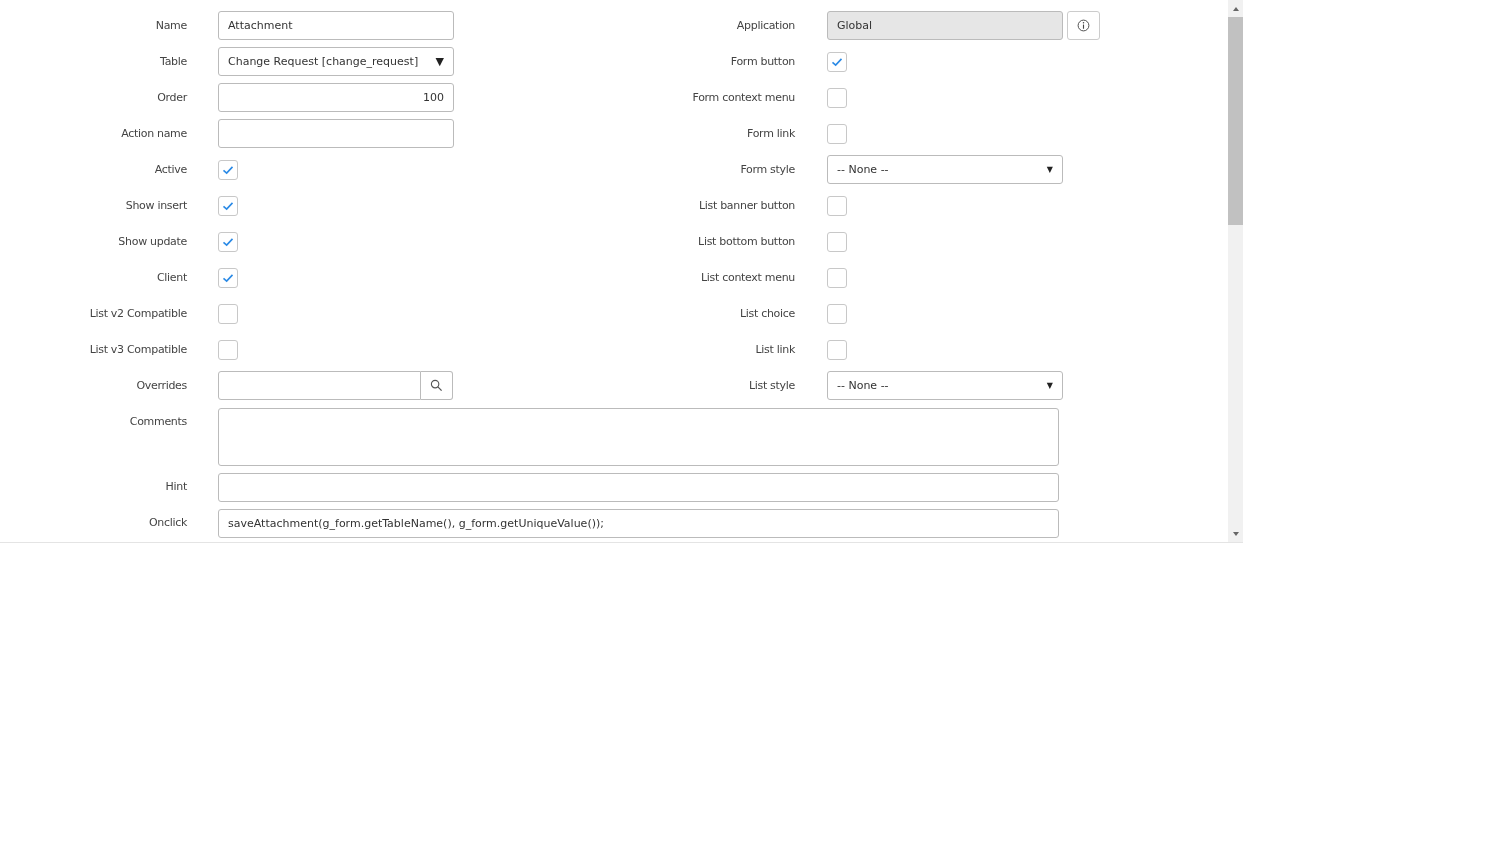 The height and width of the screenshot is (856, 1498). Describe the element at coordinates (137, 313) in the screenshot. I see `field-label: List v2 Compatible` at that location.